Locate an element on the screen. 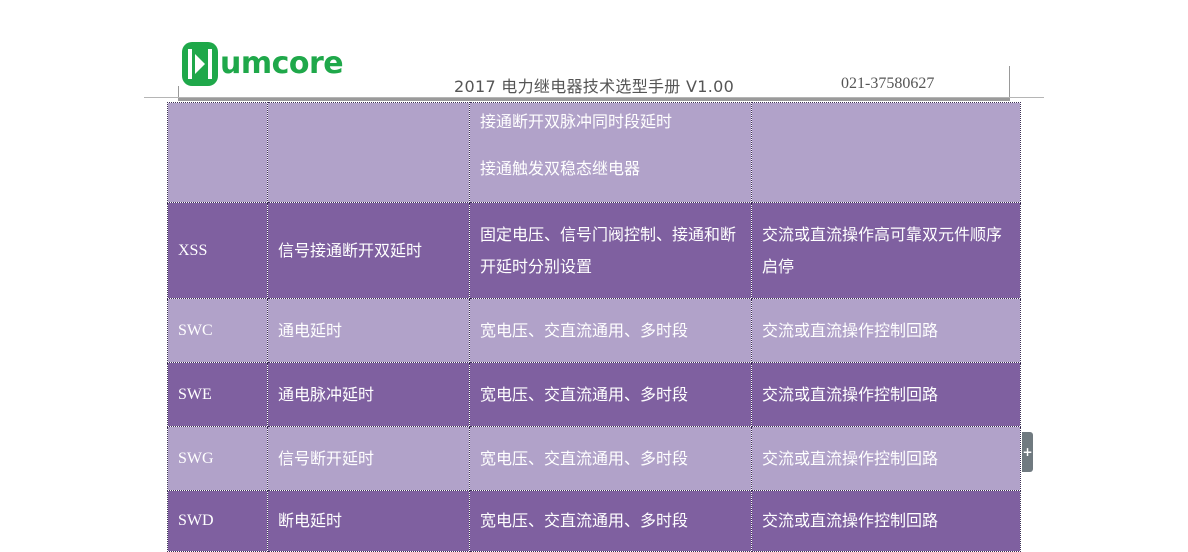 The width and height of the screenshot is (1188, 552). table-row: SWE 通电脉冲延时 宽电压、交直流通用、多时段 交流或直流操作控制回路 is located at coordinates (594, 394).